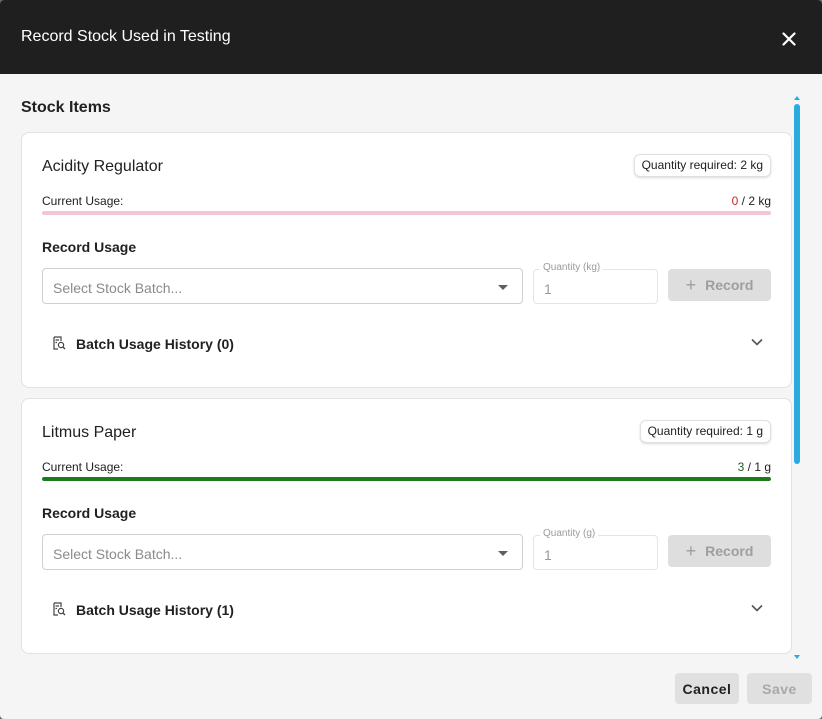 The width and height of the screenshot is (822, 719). I want to click on usage-total: / 1 g, so click(757, 467).